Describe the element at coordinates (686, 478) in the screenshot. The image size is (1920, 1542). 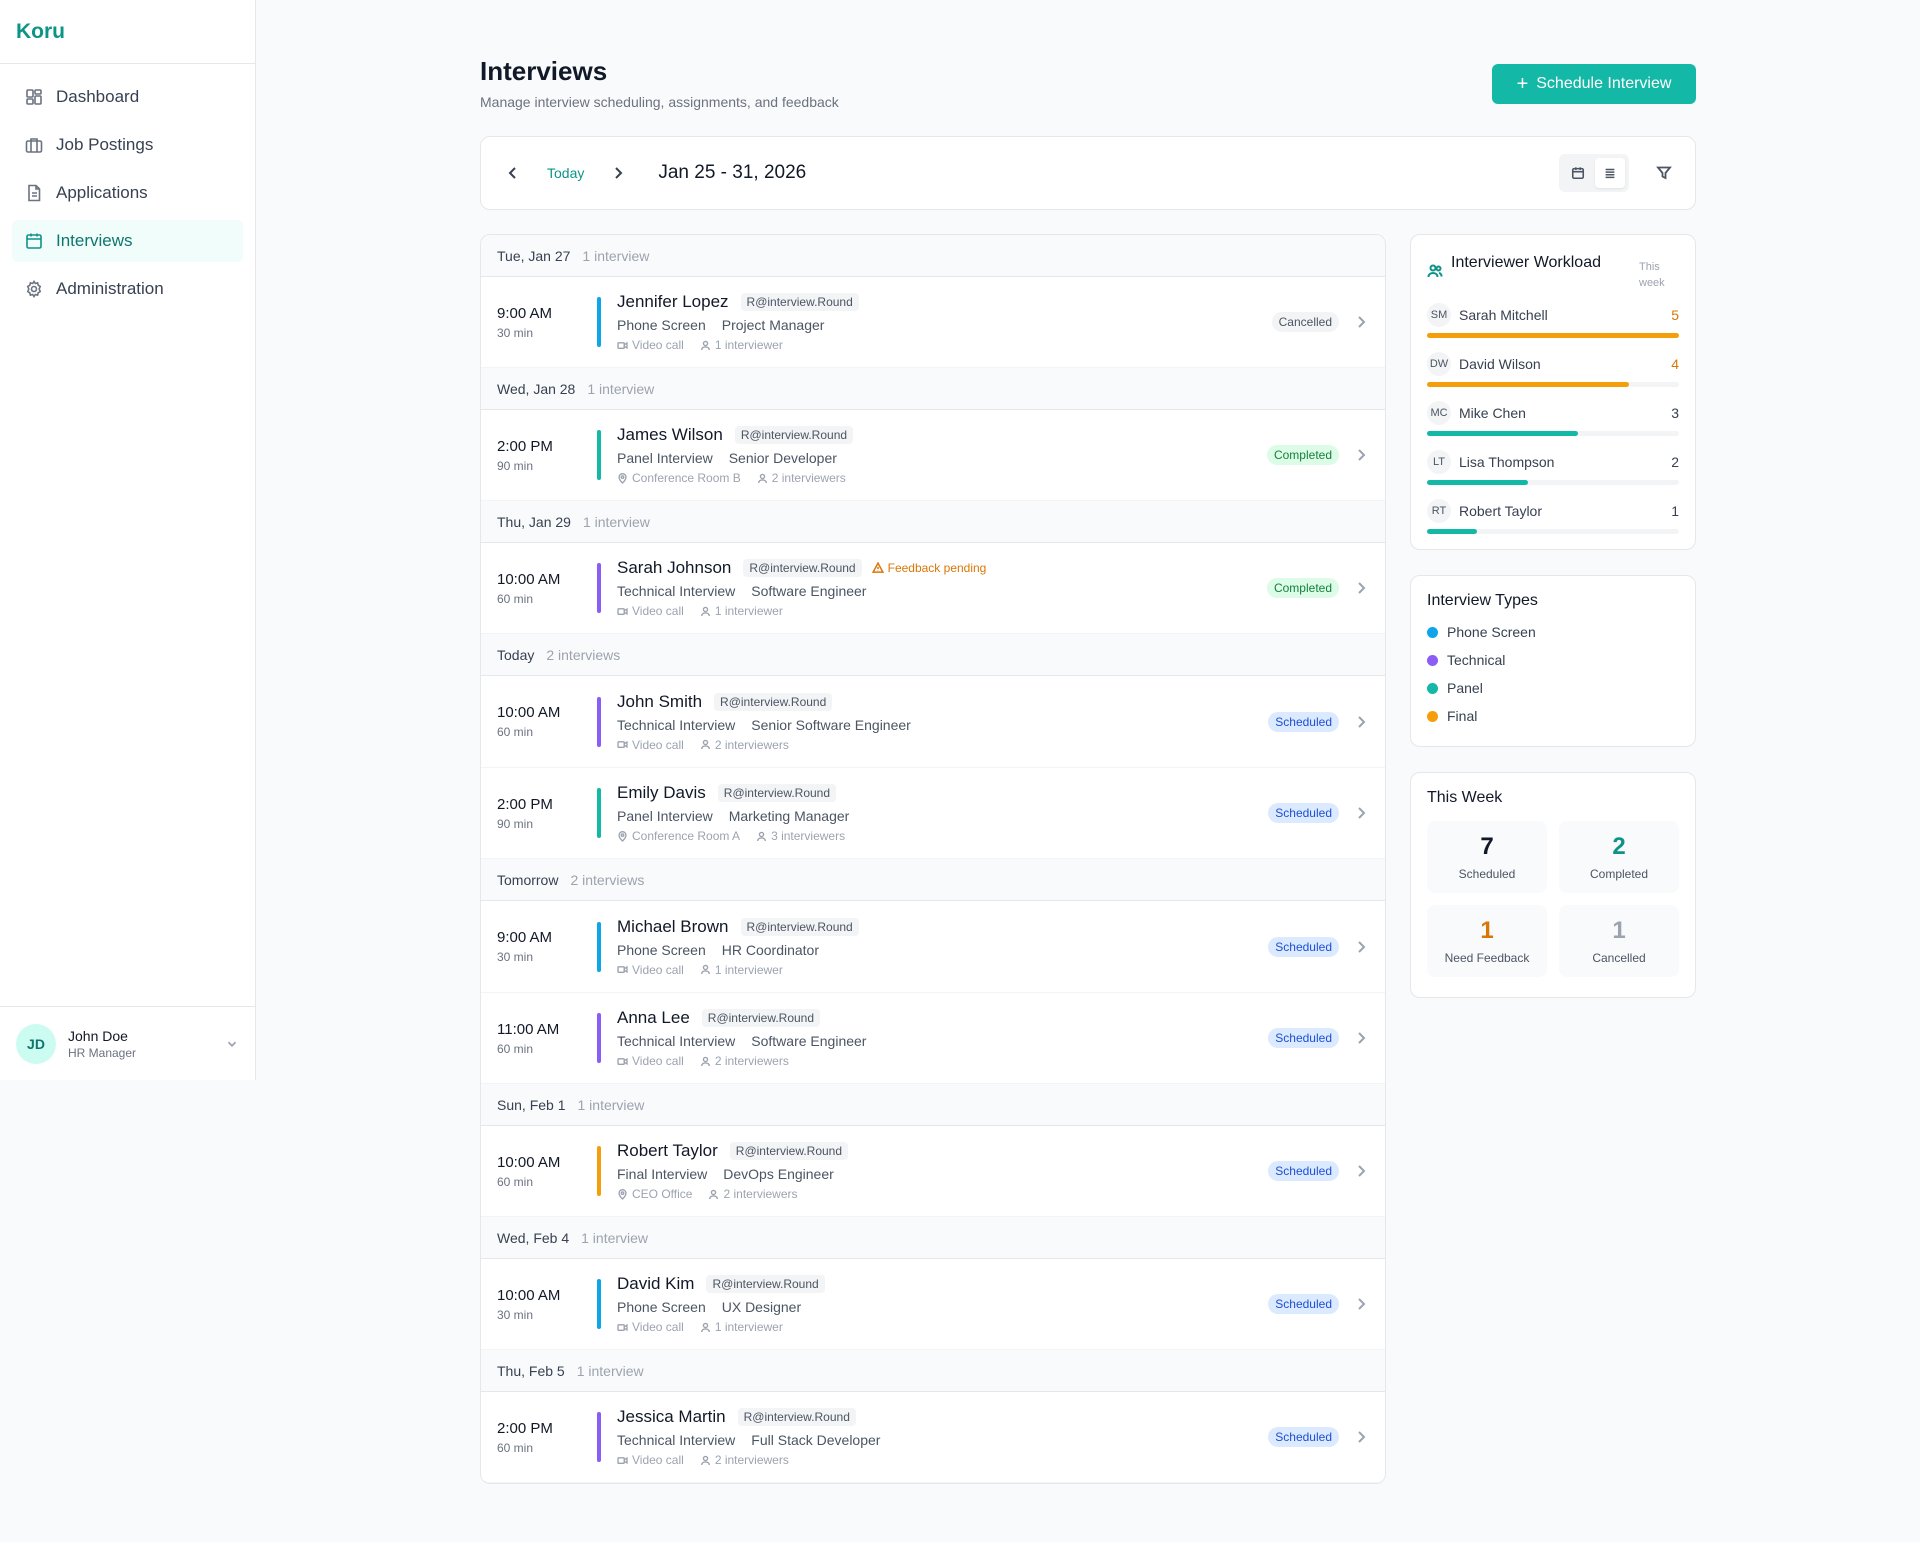
I see `location-label: Conference Room B` at that location.